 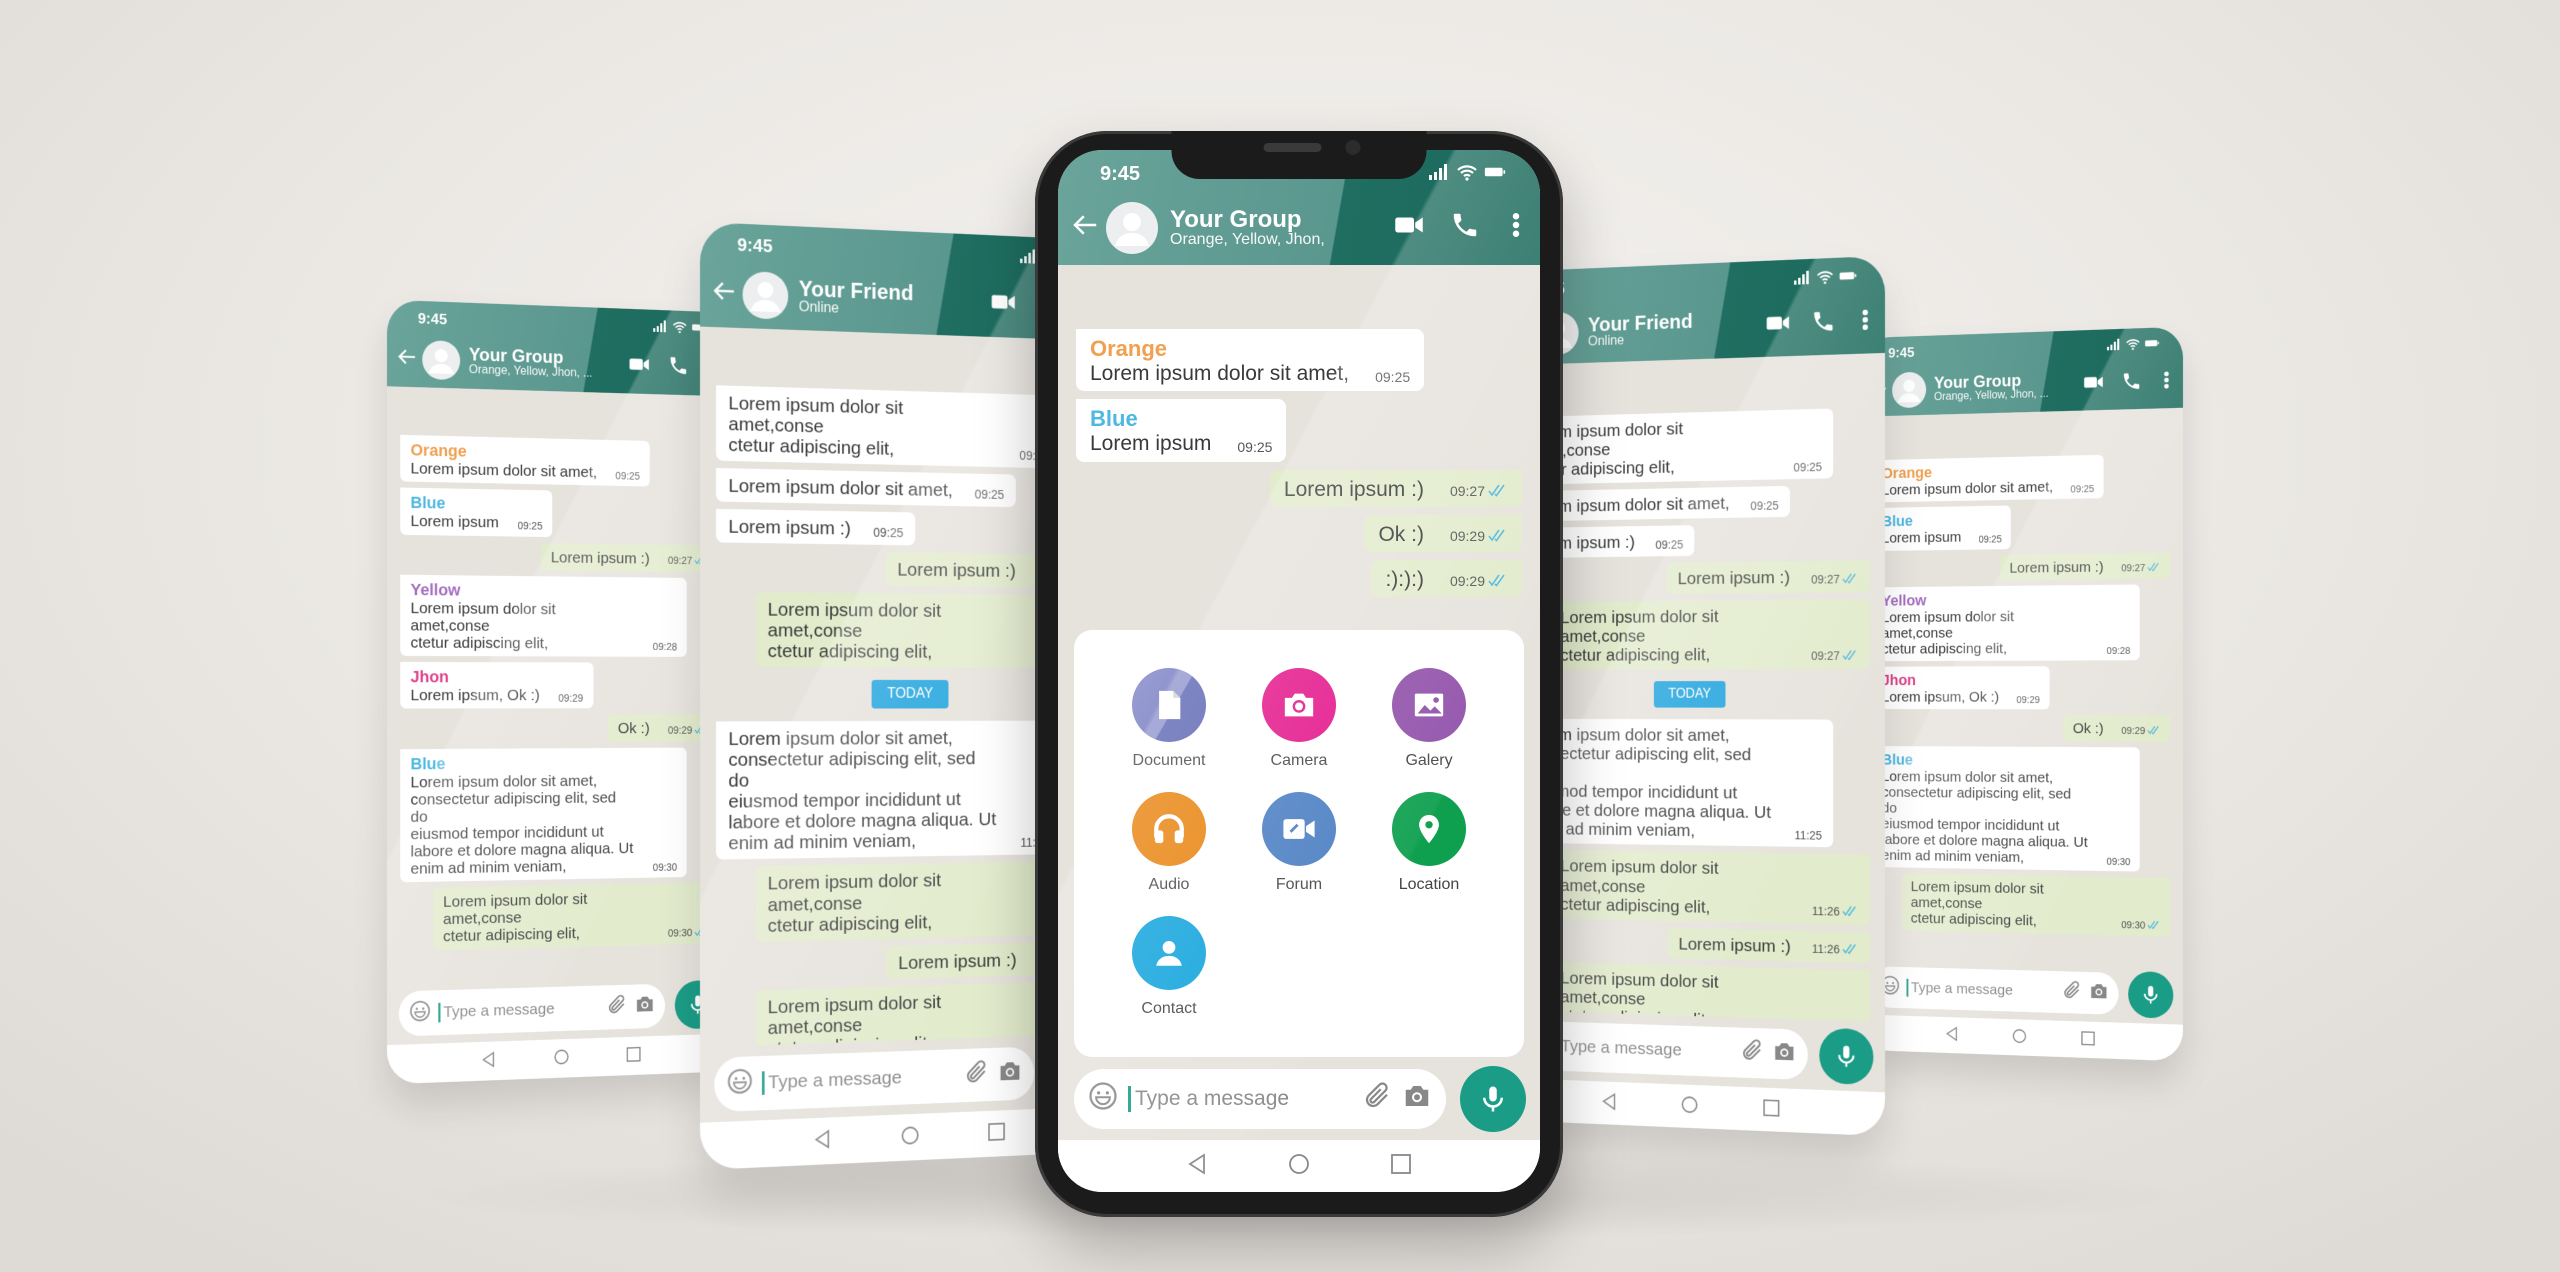 What do you see at coordinates (1292, 147) in the screenshot?
I see `speaker-grille` at bounding box center [1292, 147].